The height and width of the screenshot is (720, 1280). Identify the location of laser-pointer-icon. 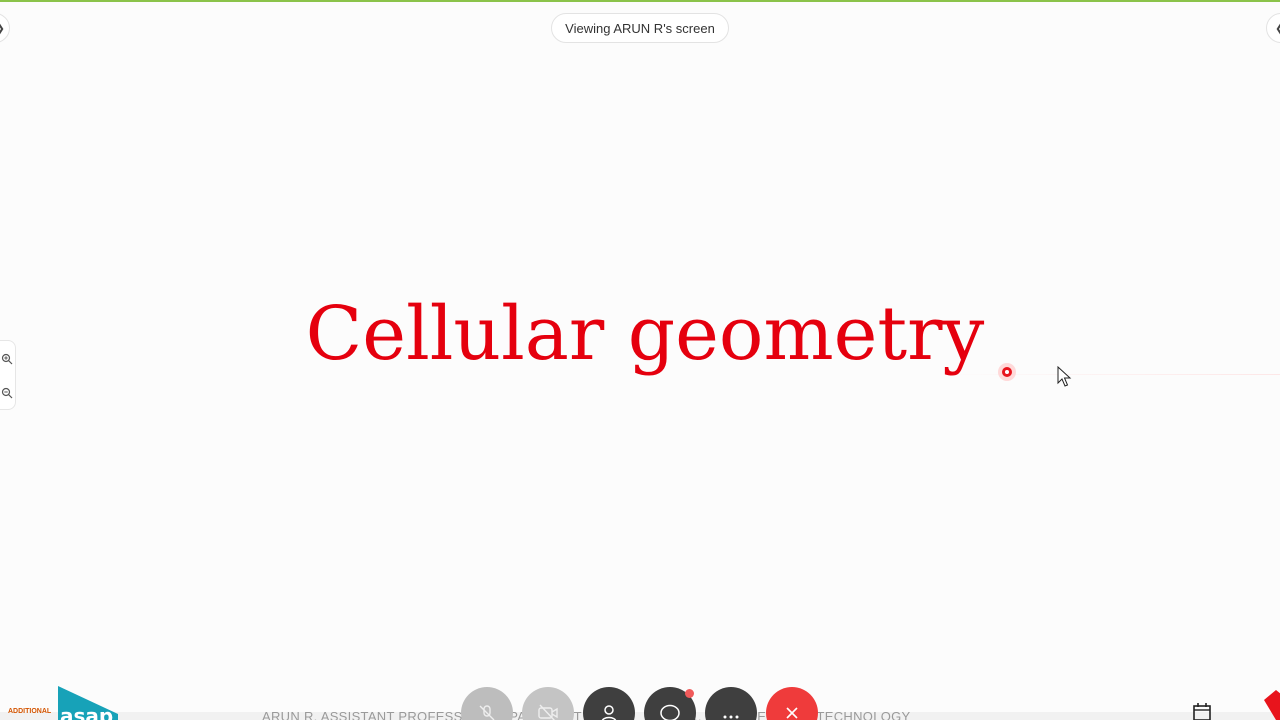
(1007, 372).